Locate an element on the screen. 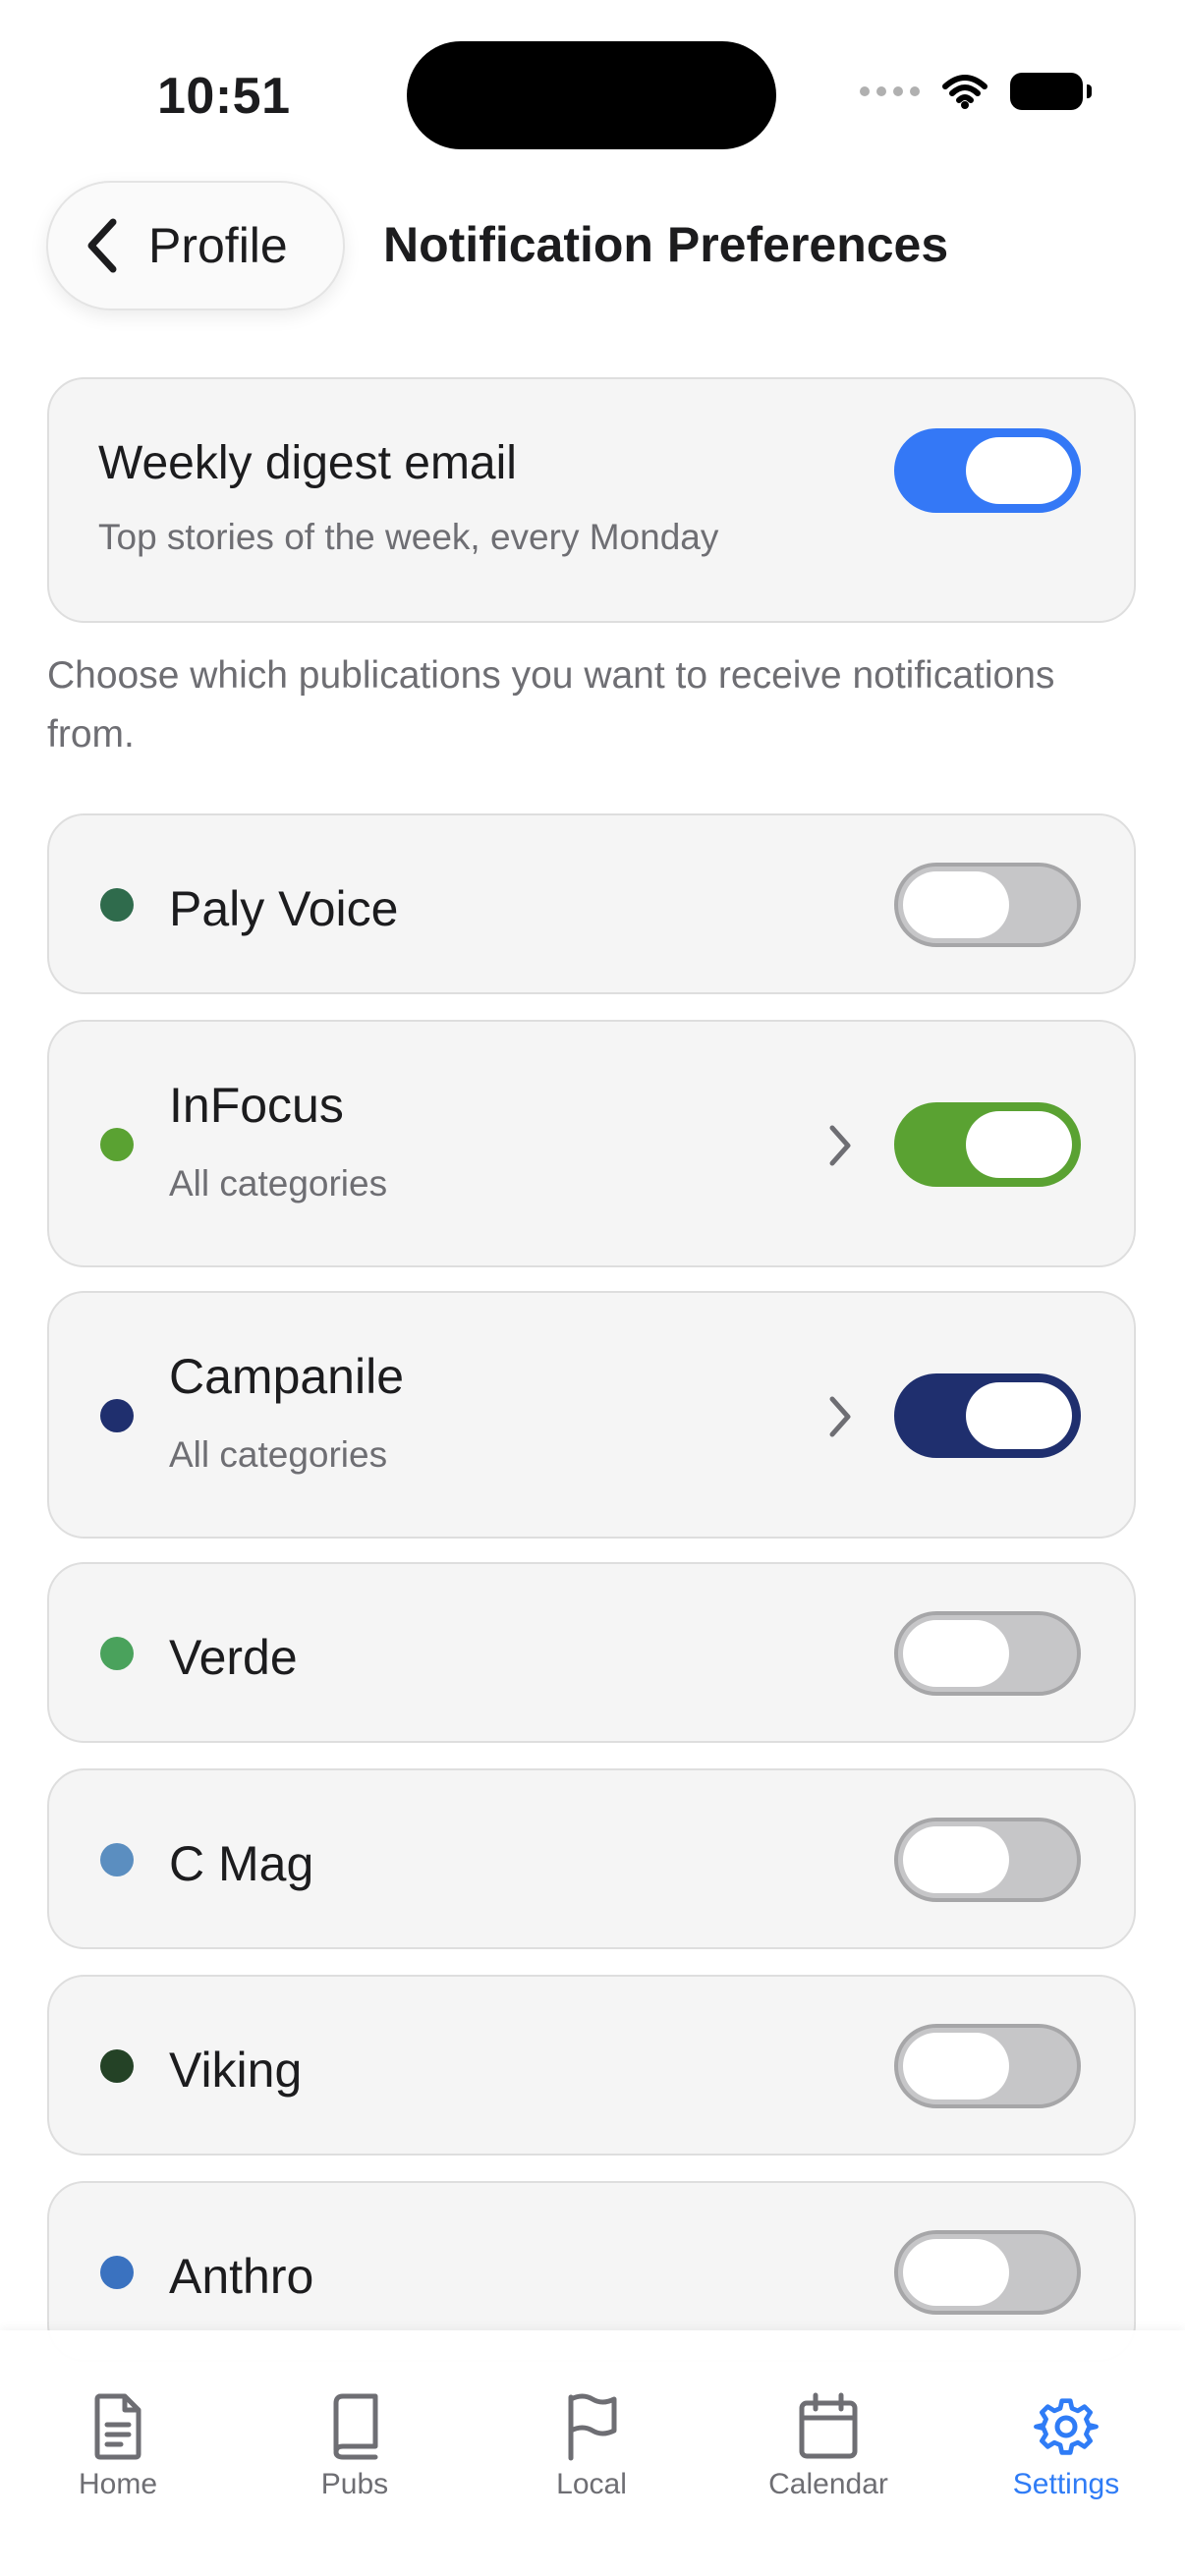 Image resolution: width=1185 pixels, height=2576 pixels. publication-row: Viking is located at coordinates (592, 2065).